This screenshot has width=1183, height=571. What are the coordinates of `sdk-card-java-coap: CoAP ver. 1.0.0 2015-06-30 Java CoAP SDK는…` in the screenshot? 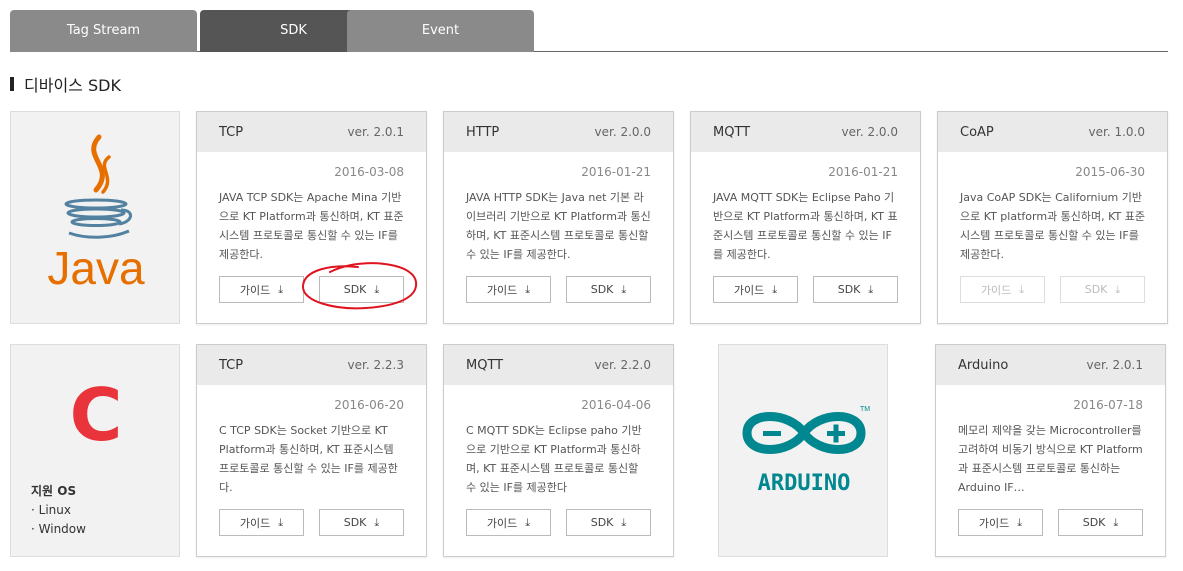 It's located at (1052, 217).